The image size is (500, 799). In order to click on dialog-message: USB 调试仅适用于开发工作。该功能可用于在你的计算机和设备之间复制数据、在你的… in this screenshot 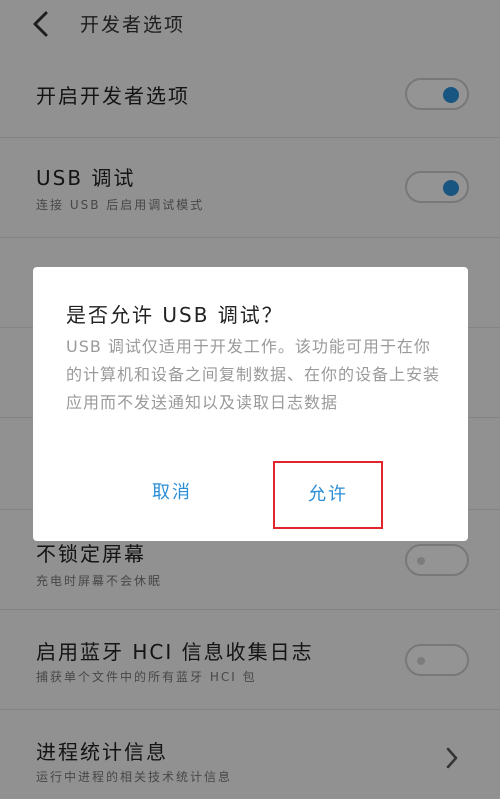, I will do `click(253, 374)`.